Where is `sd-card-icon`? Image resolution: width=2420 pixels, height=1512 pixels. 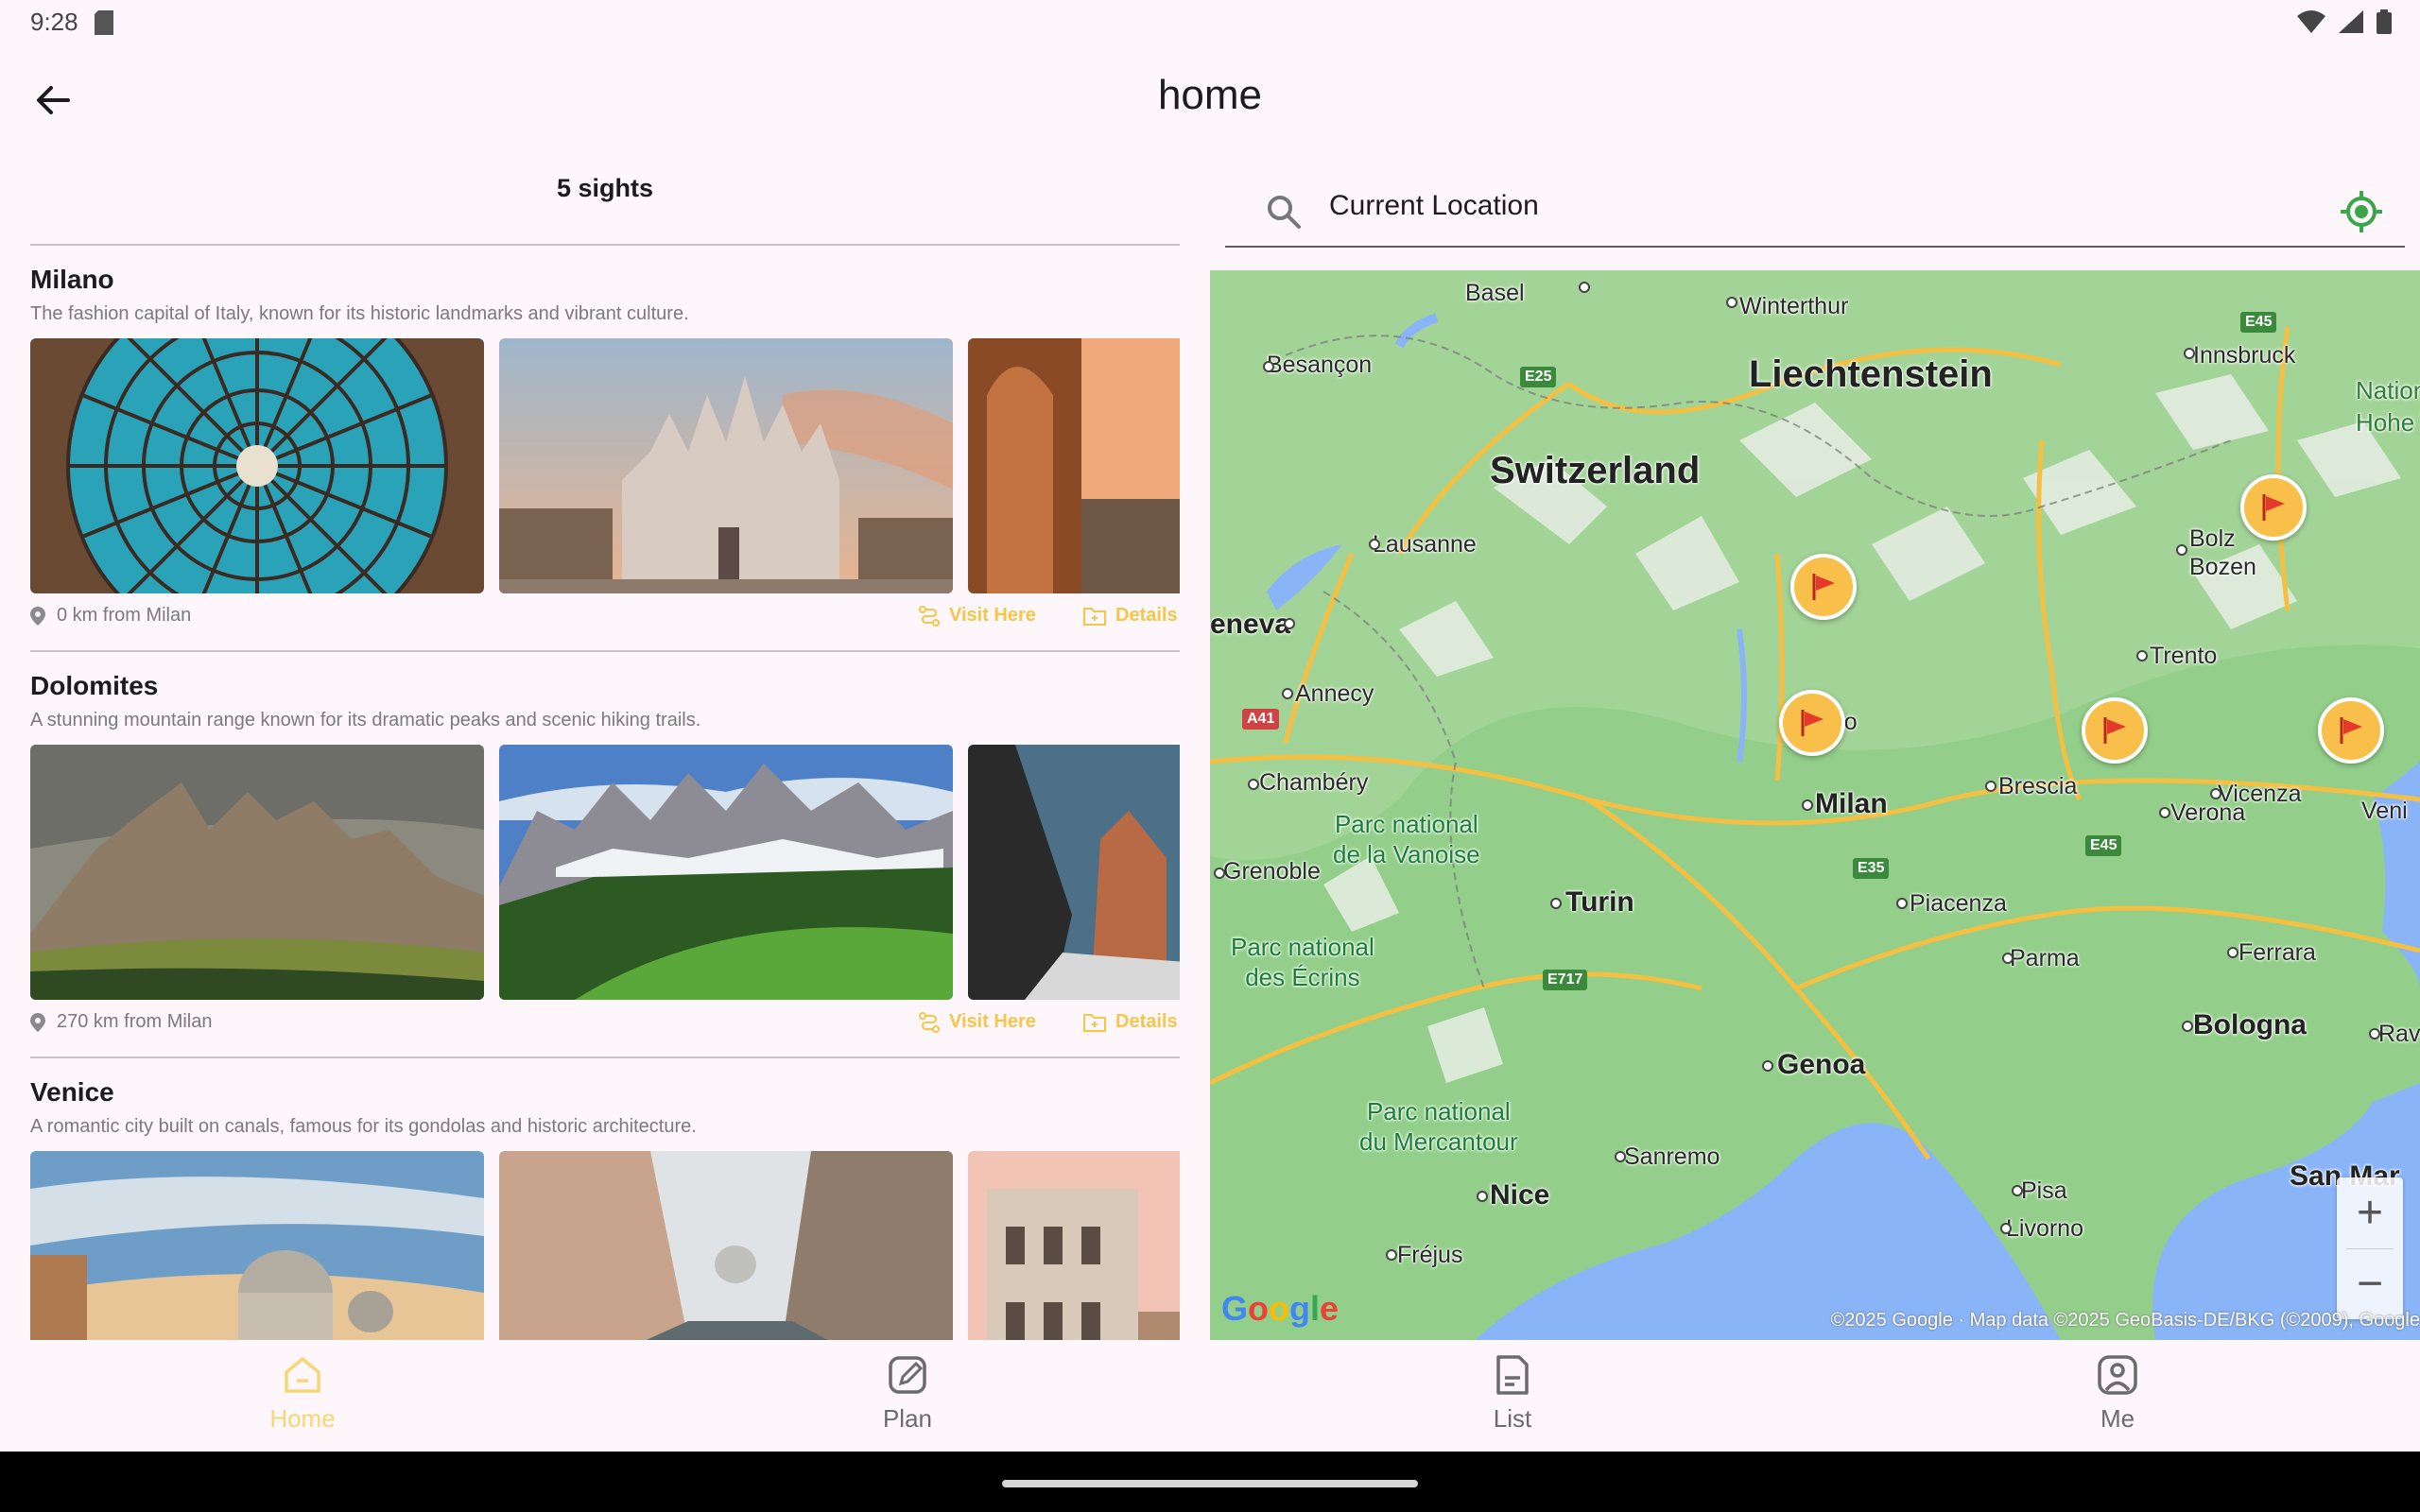
sd-card-icon is located at coordinates (104, 22).